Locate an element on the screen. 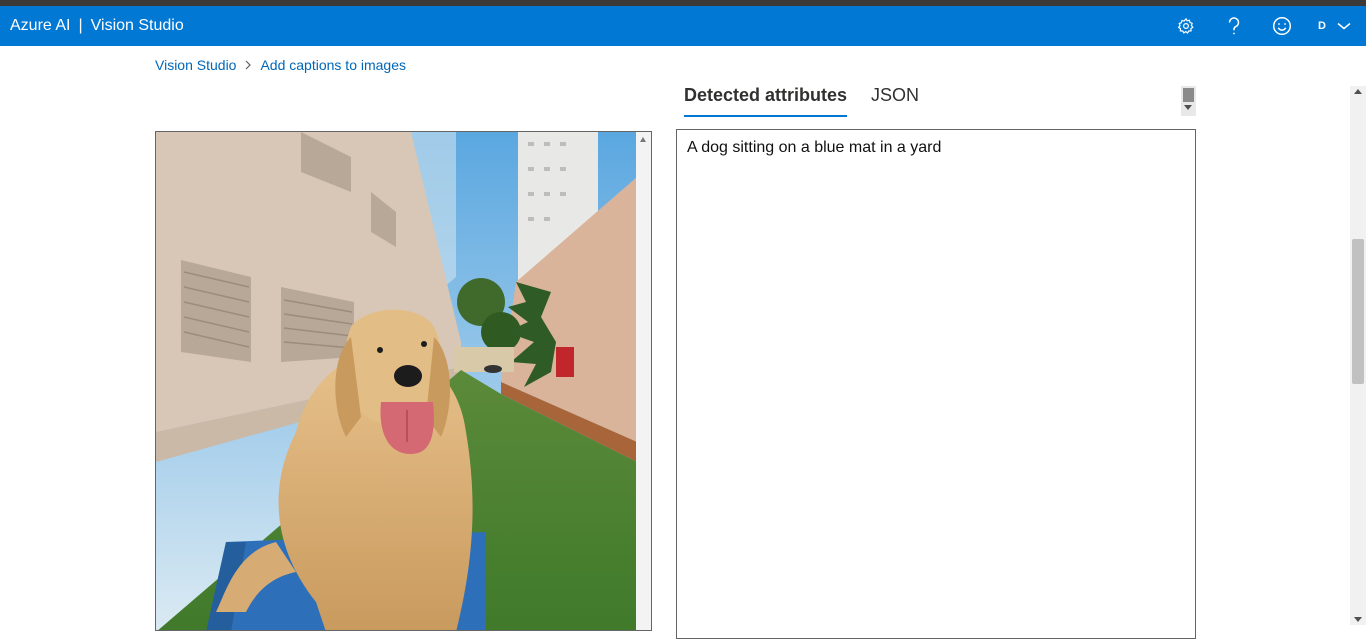 This screenshot has width=1366, height=639. settings-gear-icon is located at coordinates (1185, 25).